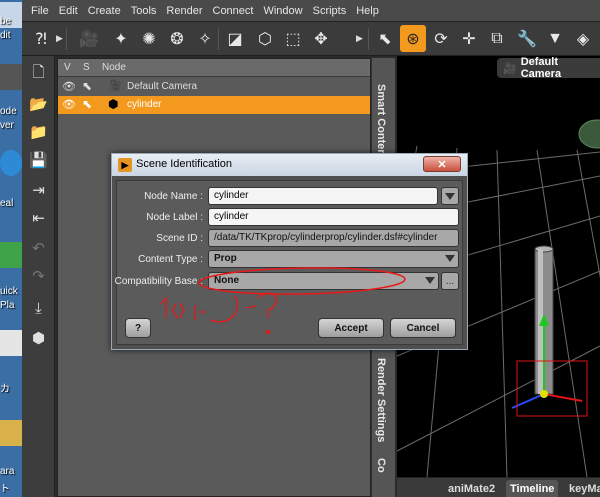 The height and width of the screenshot is (497, 600). Describe the element at coordinates (283, 301) in the screenshot. I see `red-annotation` at that location.